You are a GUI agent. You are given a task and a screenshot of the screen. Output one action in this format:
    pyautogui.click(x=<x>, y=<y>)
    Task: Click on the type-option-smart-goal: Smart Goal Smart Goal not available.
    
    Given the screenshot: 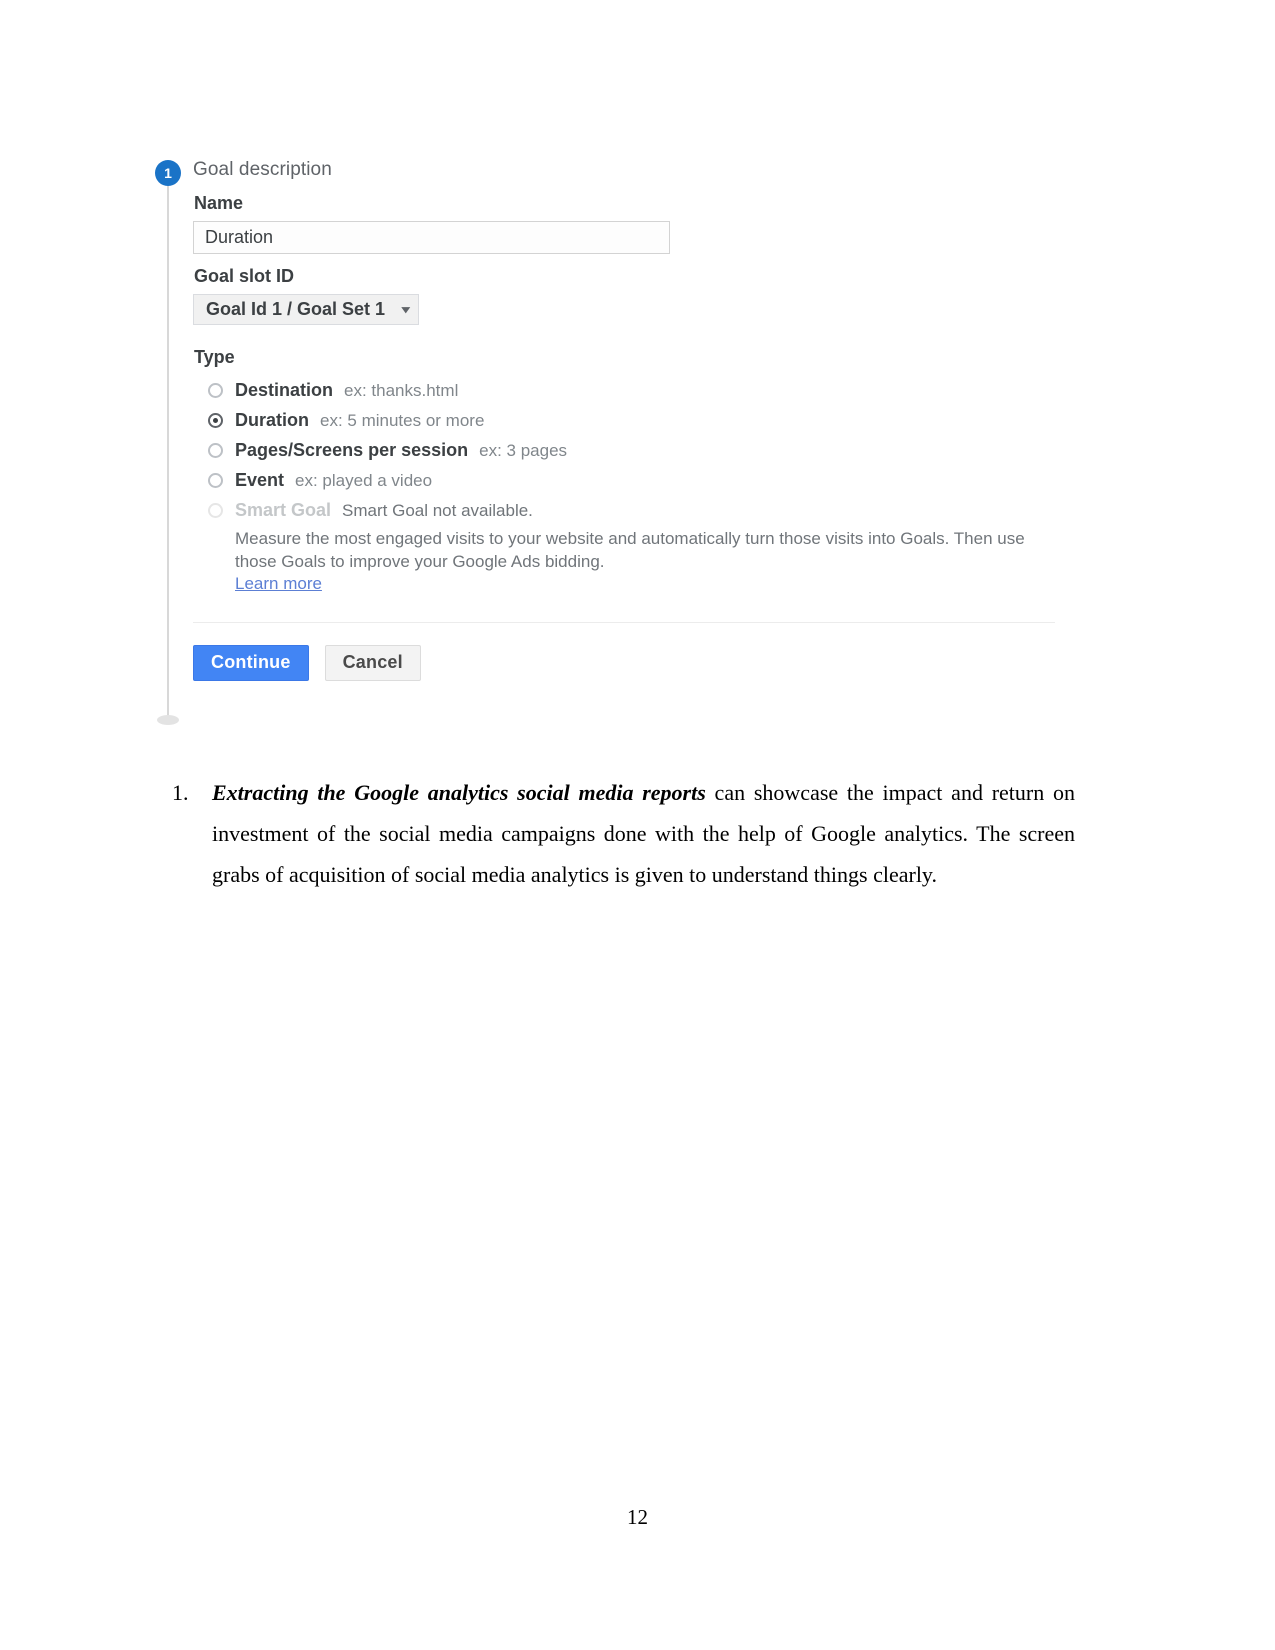 What is the action you would take?
    pyautogui.click(x=631, y=510)
    